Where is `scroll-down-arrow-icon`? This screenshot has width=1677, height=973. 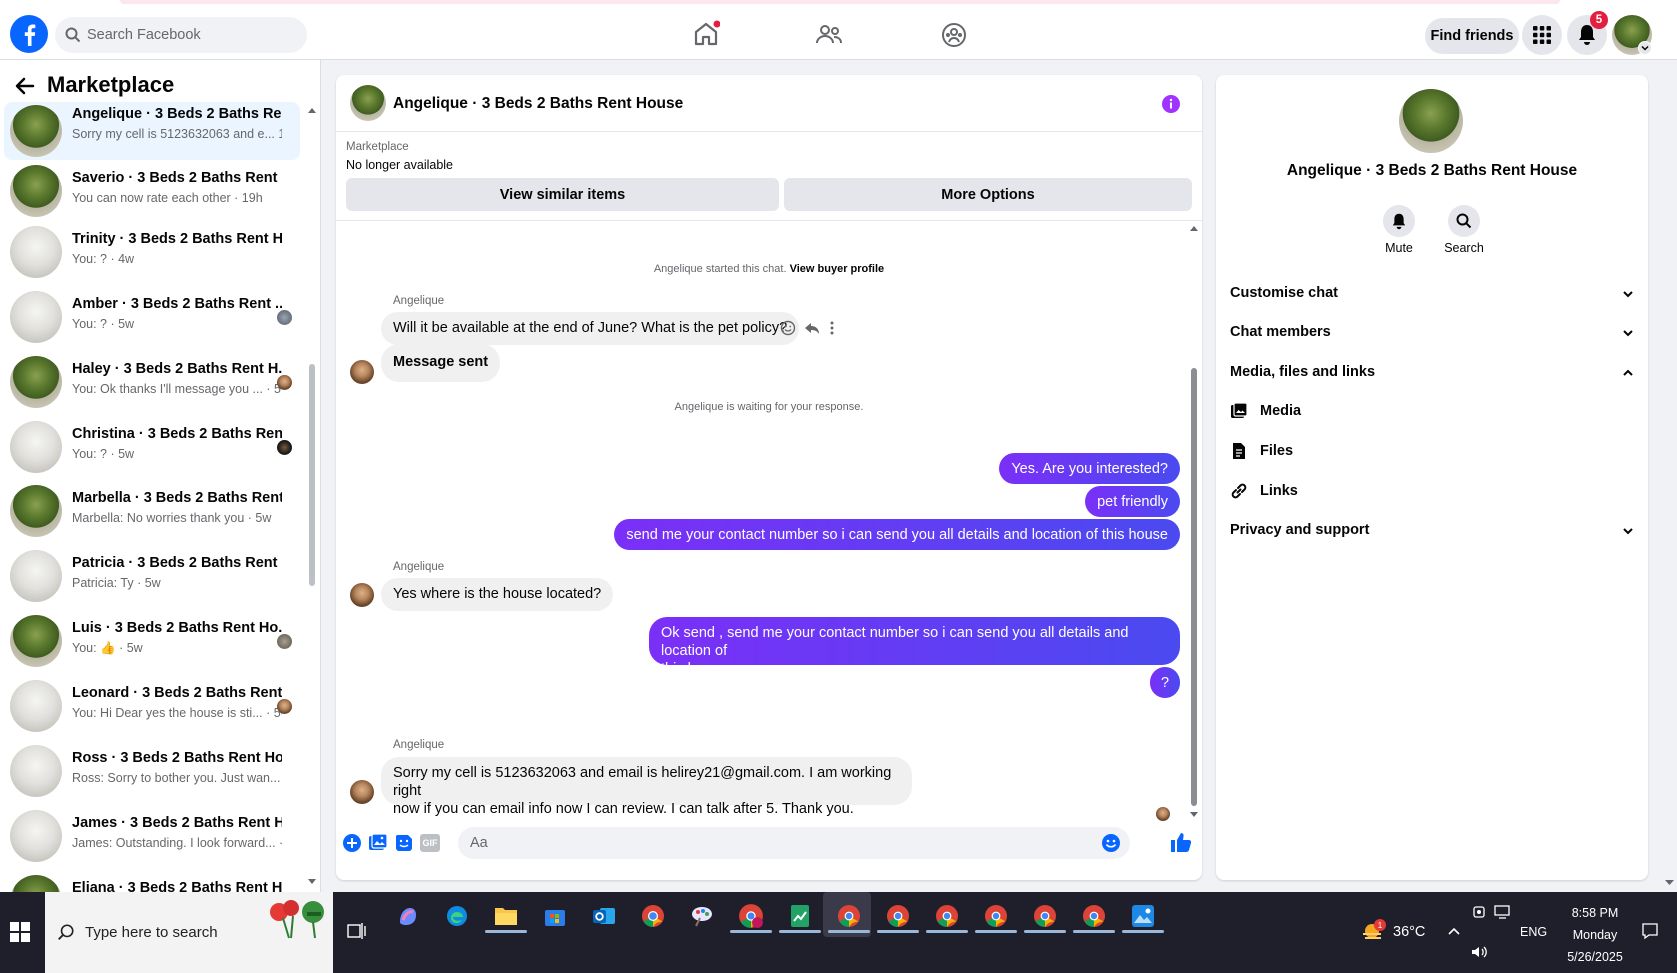 scroll-down-arrow-icon is located at coordinates (312, 882).